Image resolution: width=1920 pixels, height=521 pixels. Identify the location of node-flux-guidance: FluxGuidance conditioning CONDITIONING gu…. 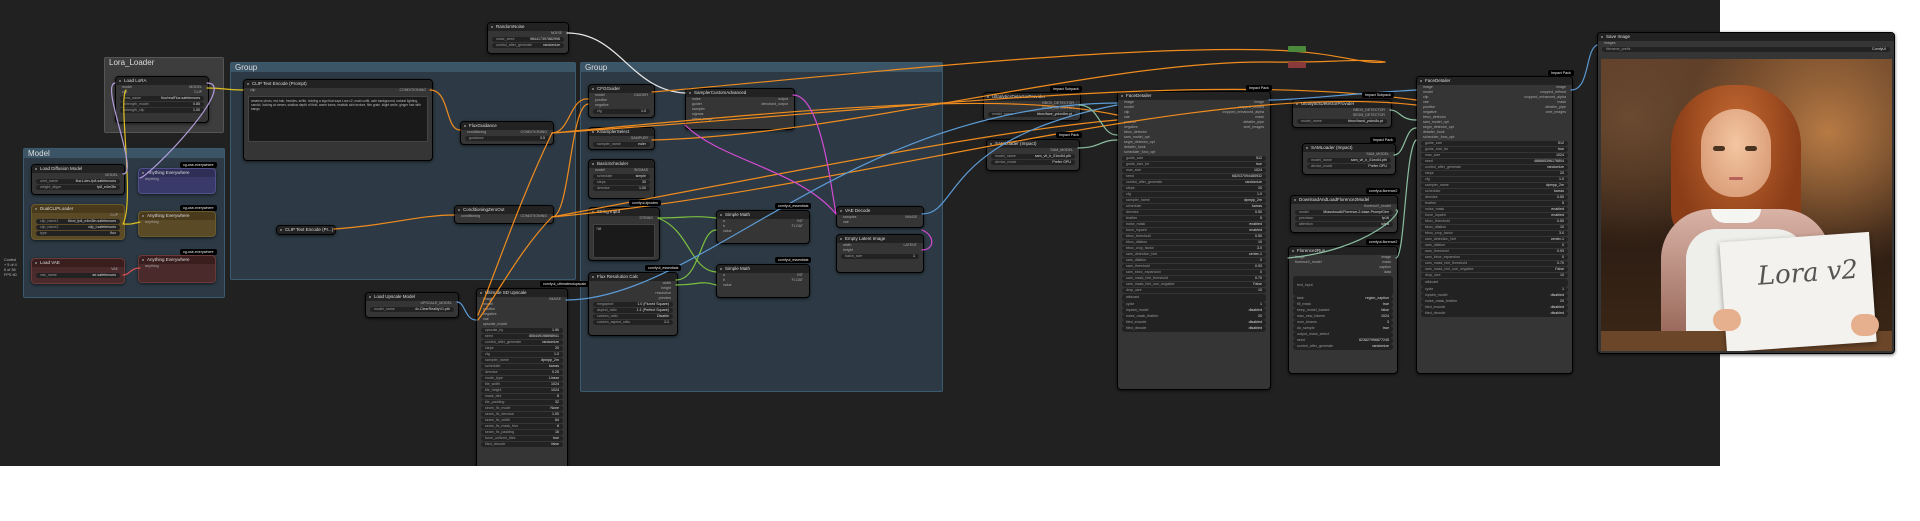
(507, 133).